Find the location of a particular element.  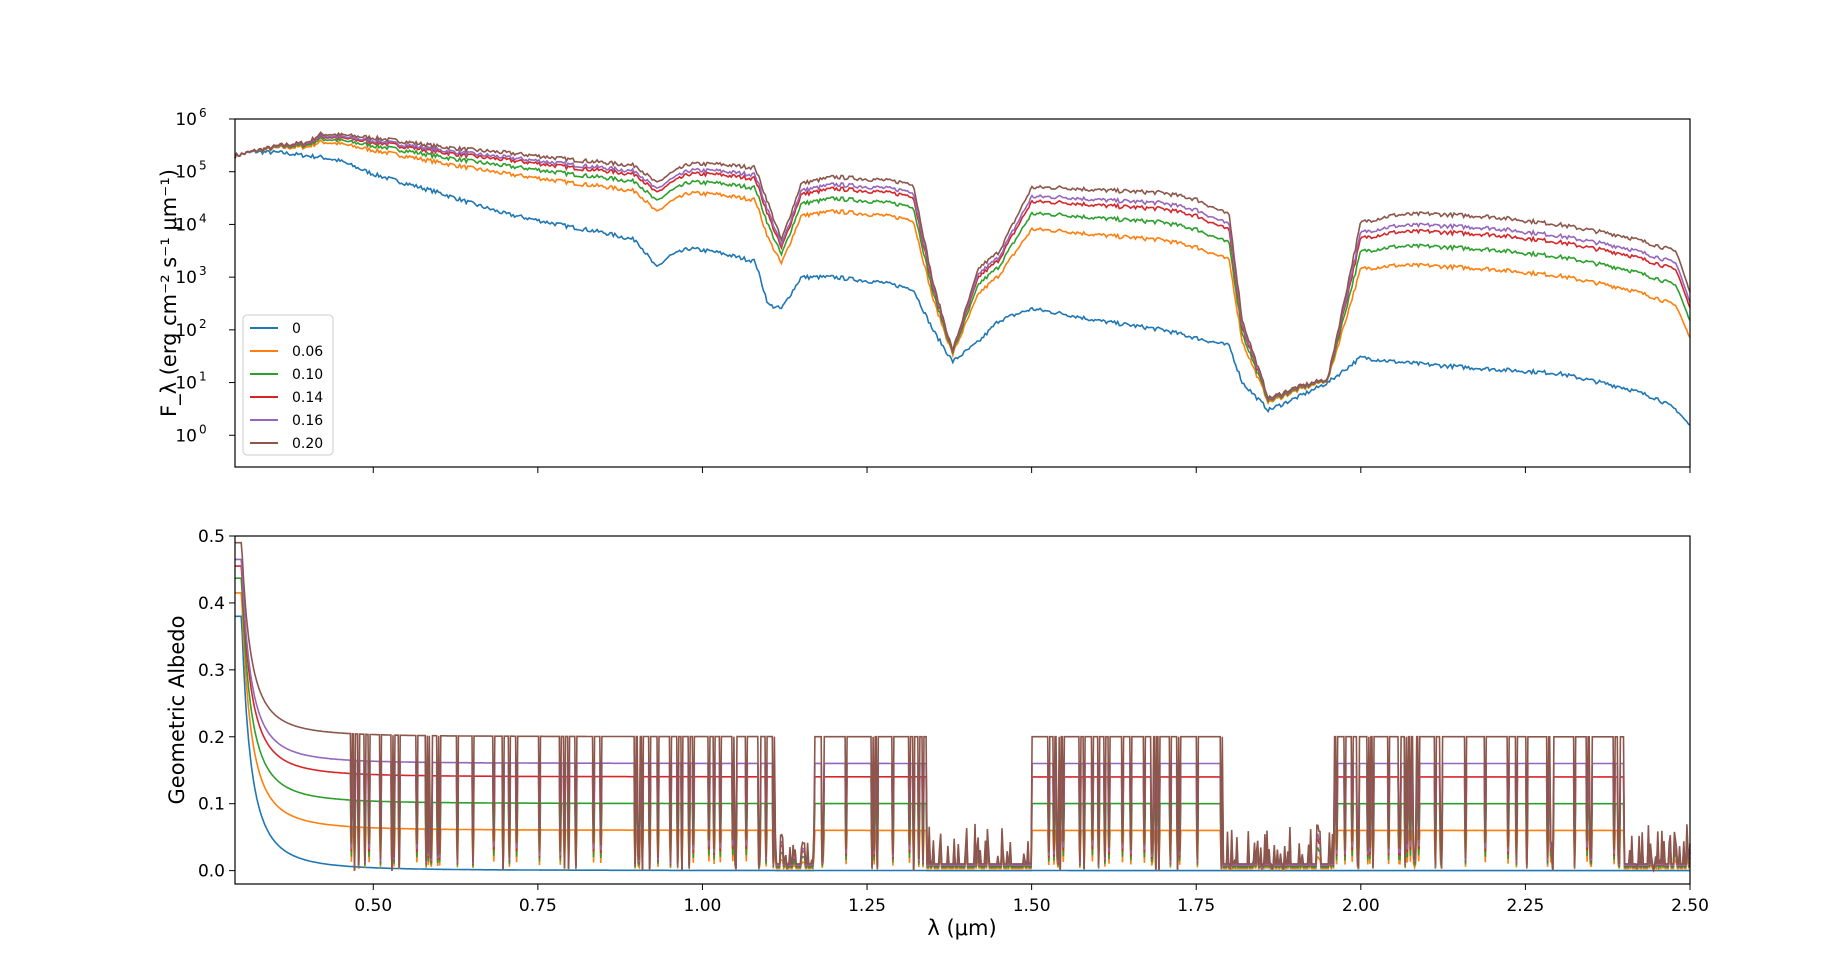

albedo-x-tick-label: 1.50 is located at coordinates (1032, 906).